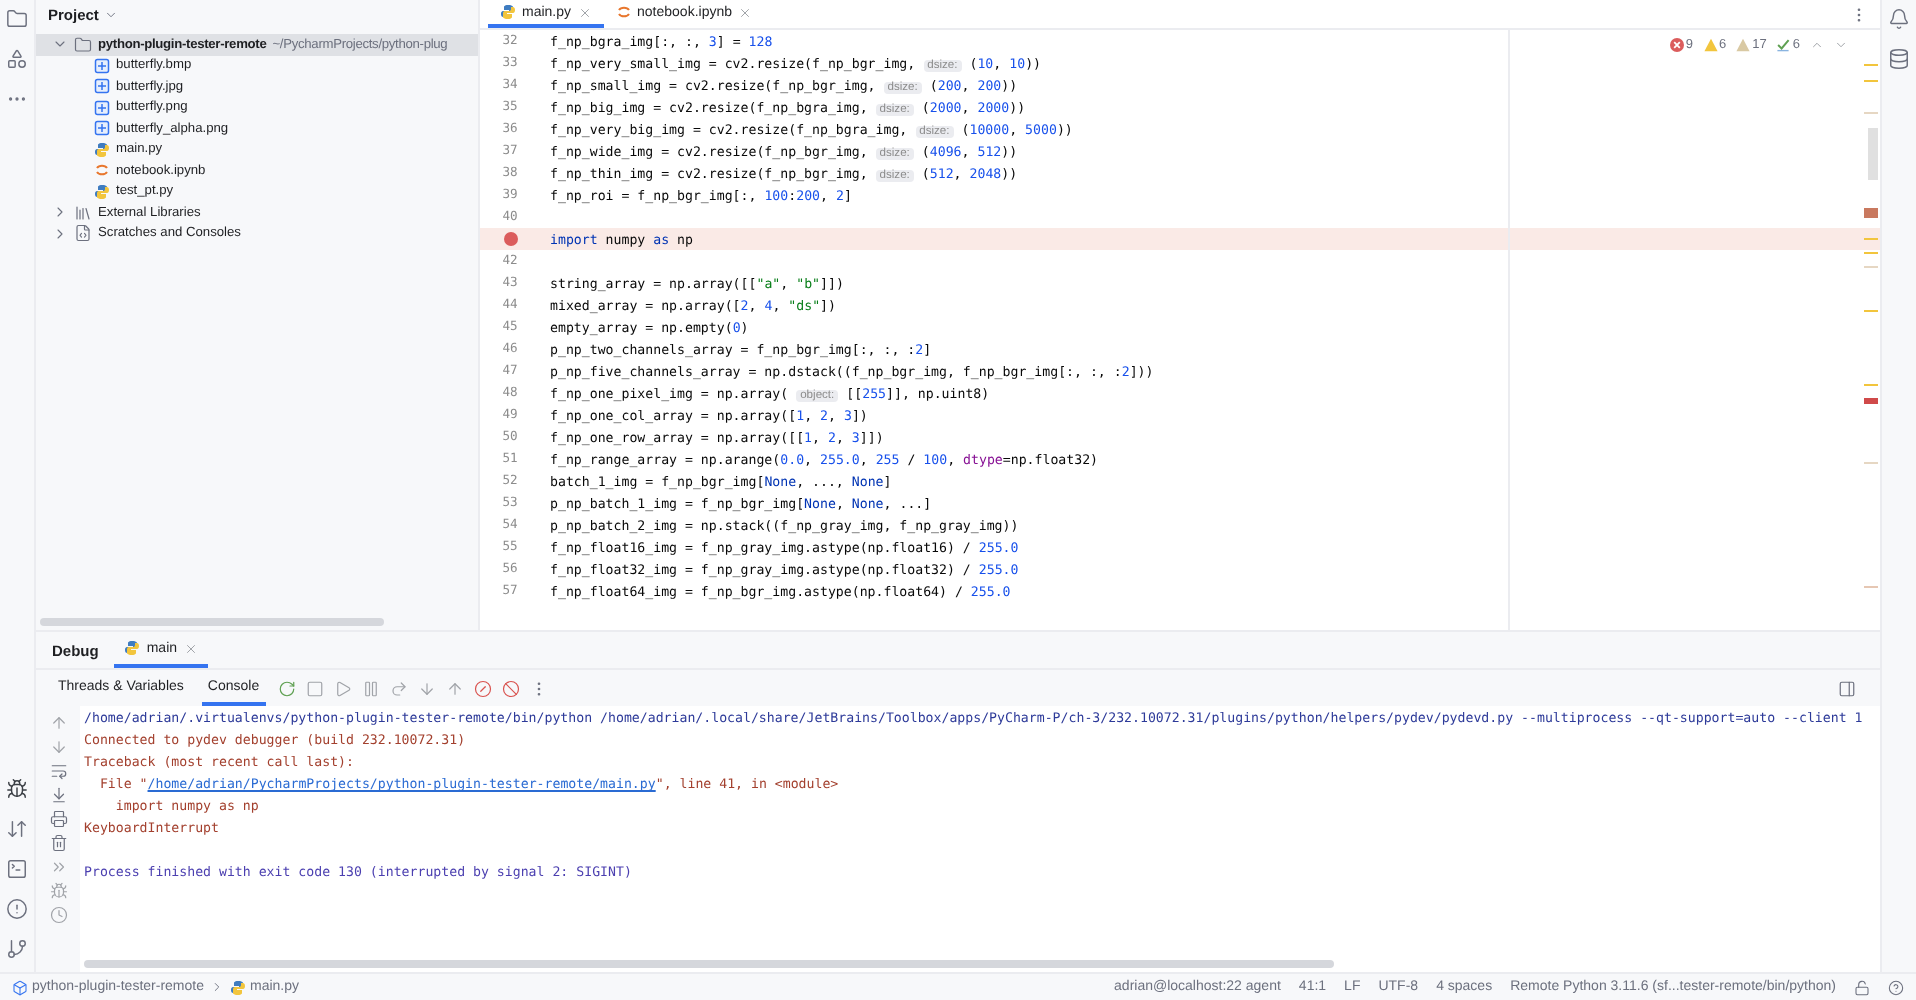  I want to click on scroll-to-end-icon, so click(58, 795).